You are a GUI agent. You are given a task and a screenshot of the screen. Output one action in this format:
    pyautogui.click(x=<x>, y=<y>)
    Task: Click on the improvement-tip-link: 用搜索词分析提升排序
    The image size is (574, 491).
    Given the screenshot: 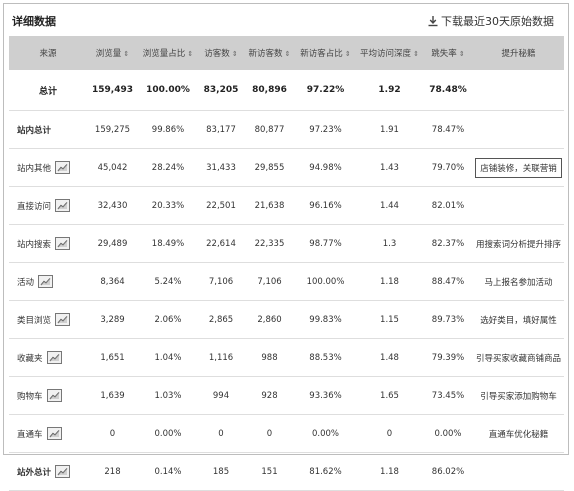 What is the action you would take?
    pyautogui.click(x=518, y=245)
    